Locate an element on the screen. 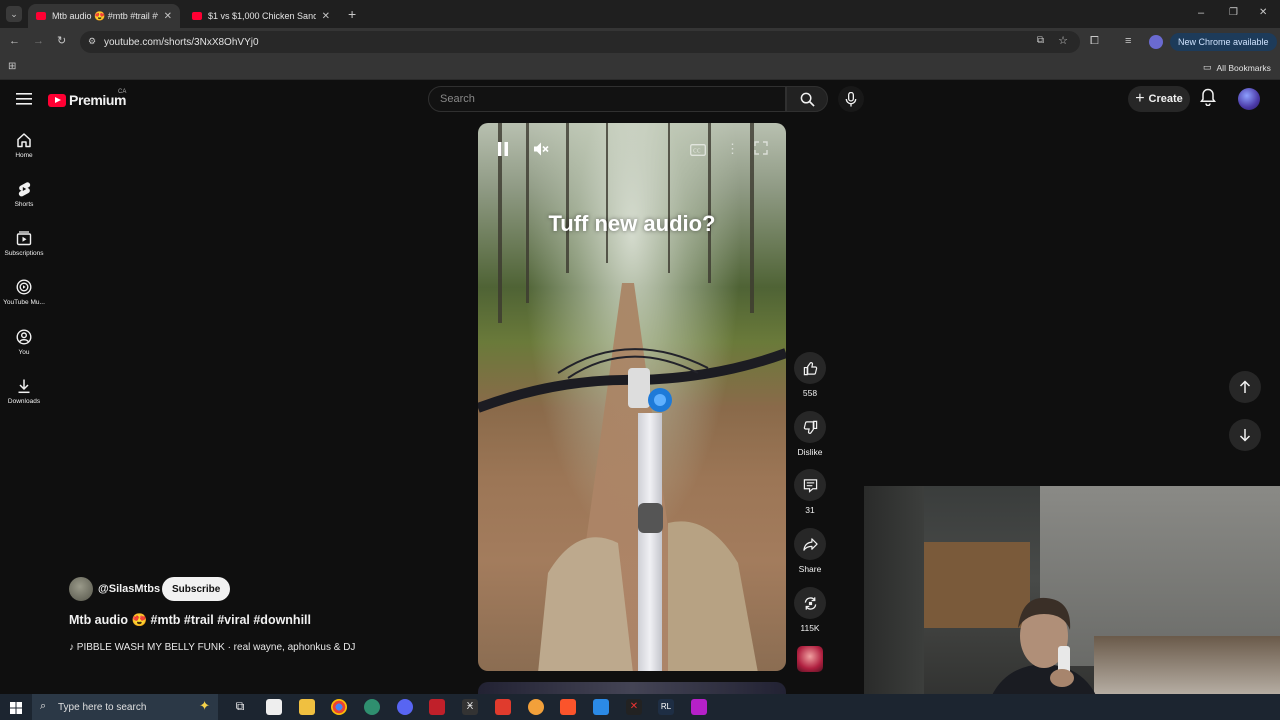 The height and width of the screenshot is (720, 1280). thumbs-down-icon is located at coordinates (810, 427).